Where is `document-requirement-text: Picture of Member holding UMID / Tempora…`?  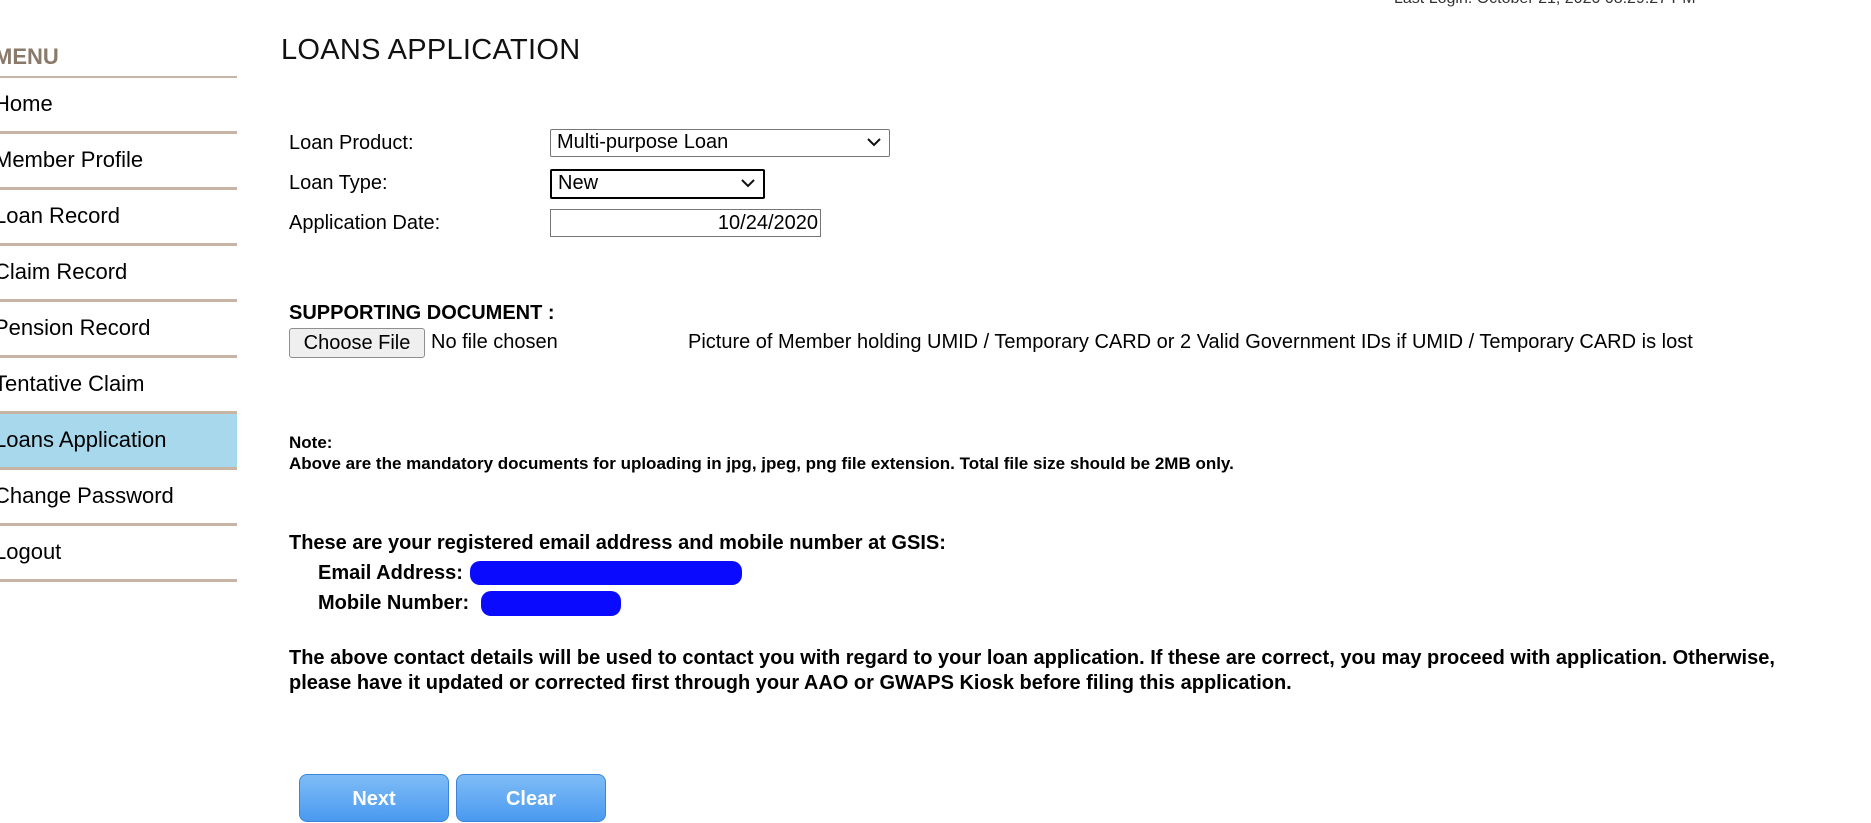
document-requirement-text: Picture of Member holding UMID / Tempora… is located at coordinates (1190, 342).